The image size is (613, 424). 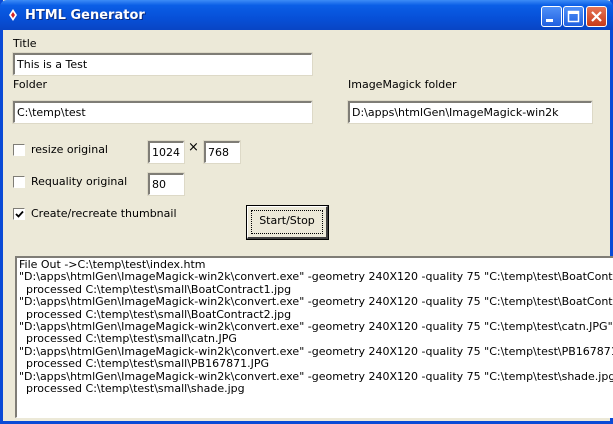 What do you see at coordinates (222, 152) in the screenshot?
I see `resize-height-input: 768` at bounding box center [222, 152].